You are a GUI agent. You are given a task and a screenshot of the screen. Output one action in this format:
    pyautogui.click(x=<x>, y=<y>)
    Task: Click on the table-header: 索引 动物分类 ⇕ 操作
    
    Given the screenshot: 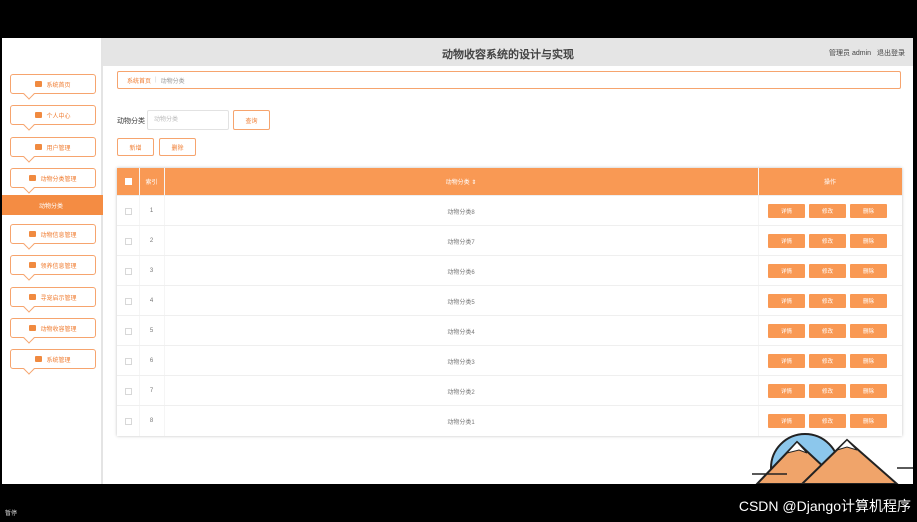 What is the action you would take?
    pyautogui.click(x=509, y=181)
    